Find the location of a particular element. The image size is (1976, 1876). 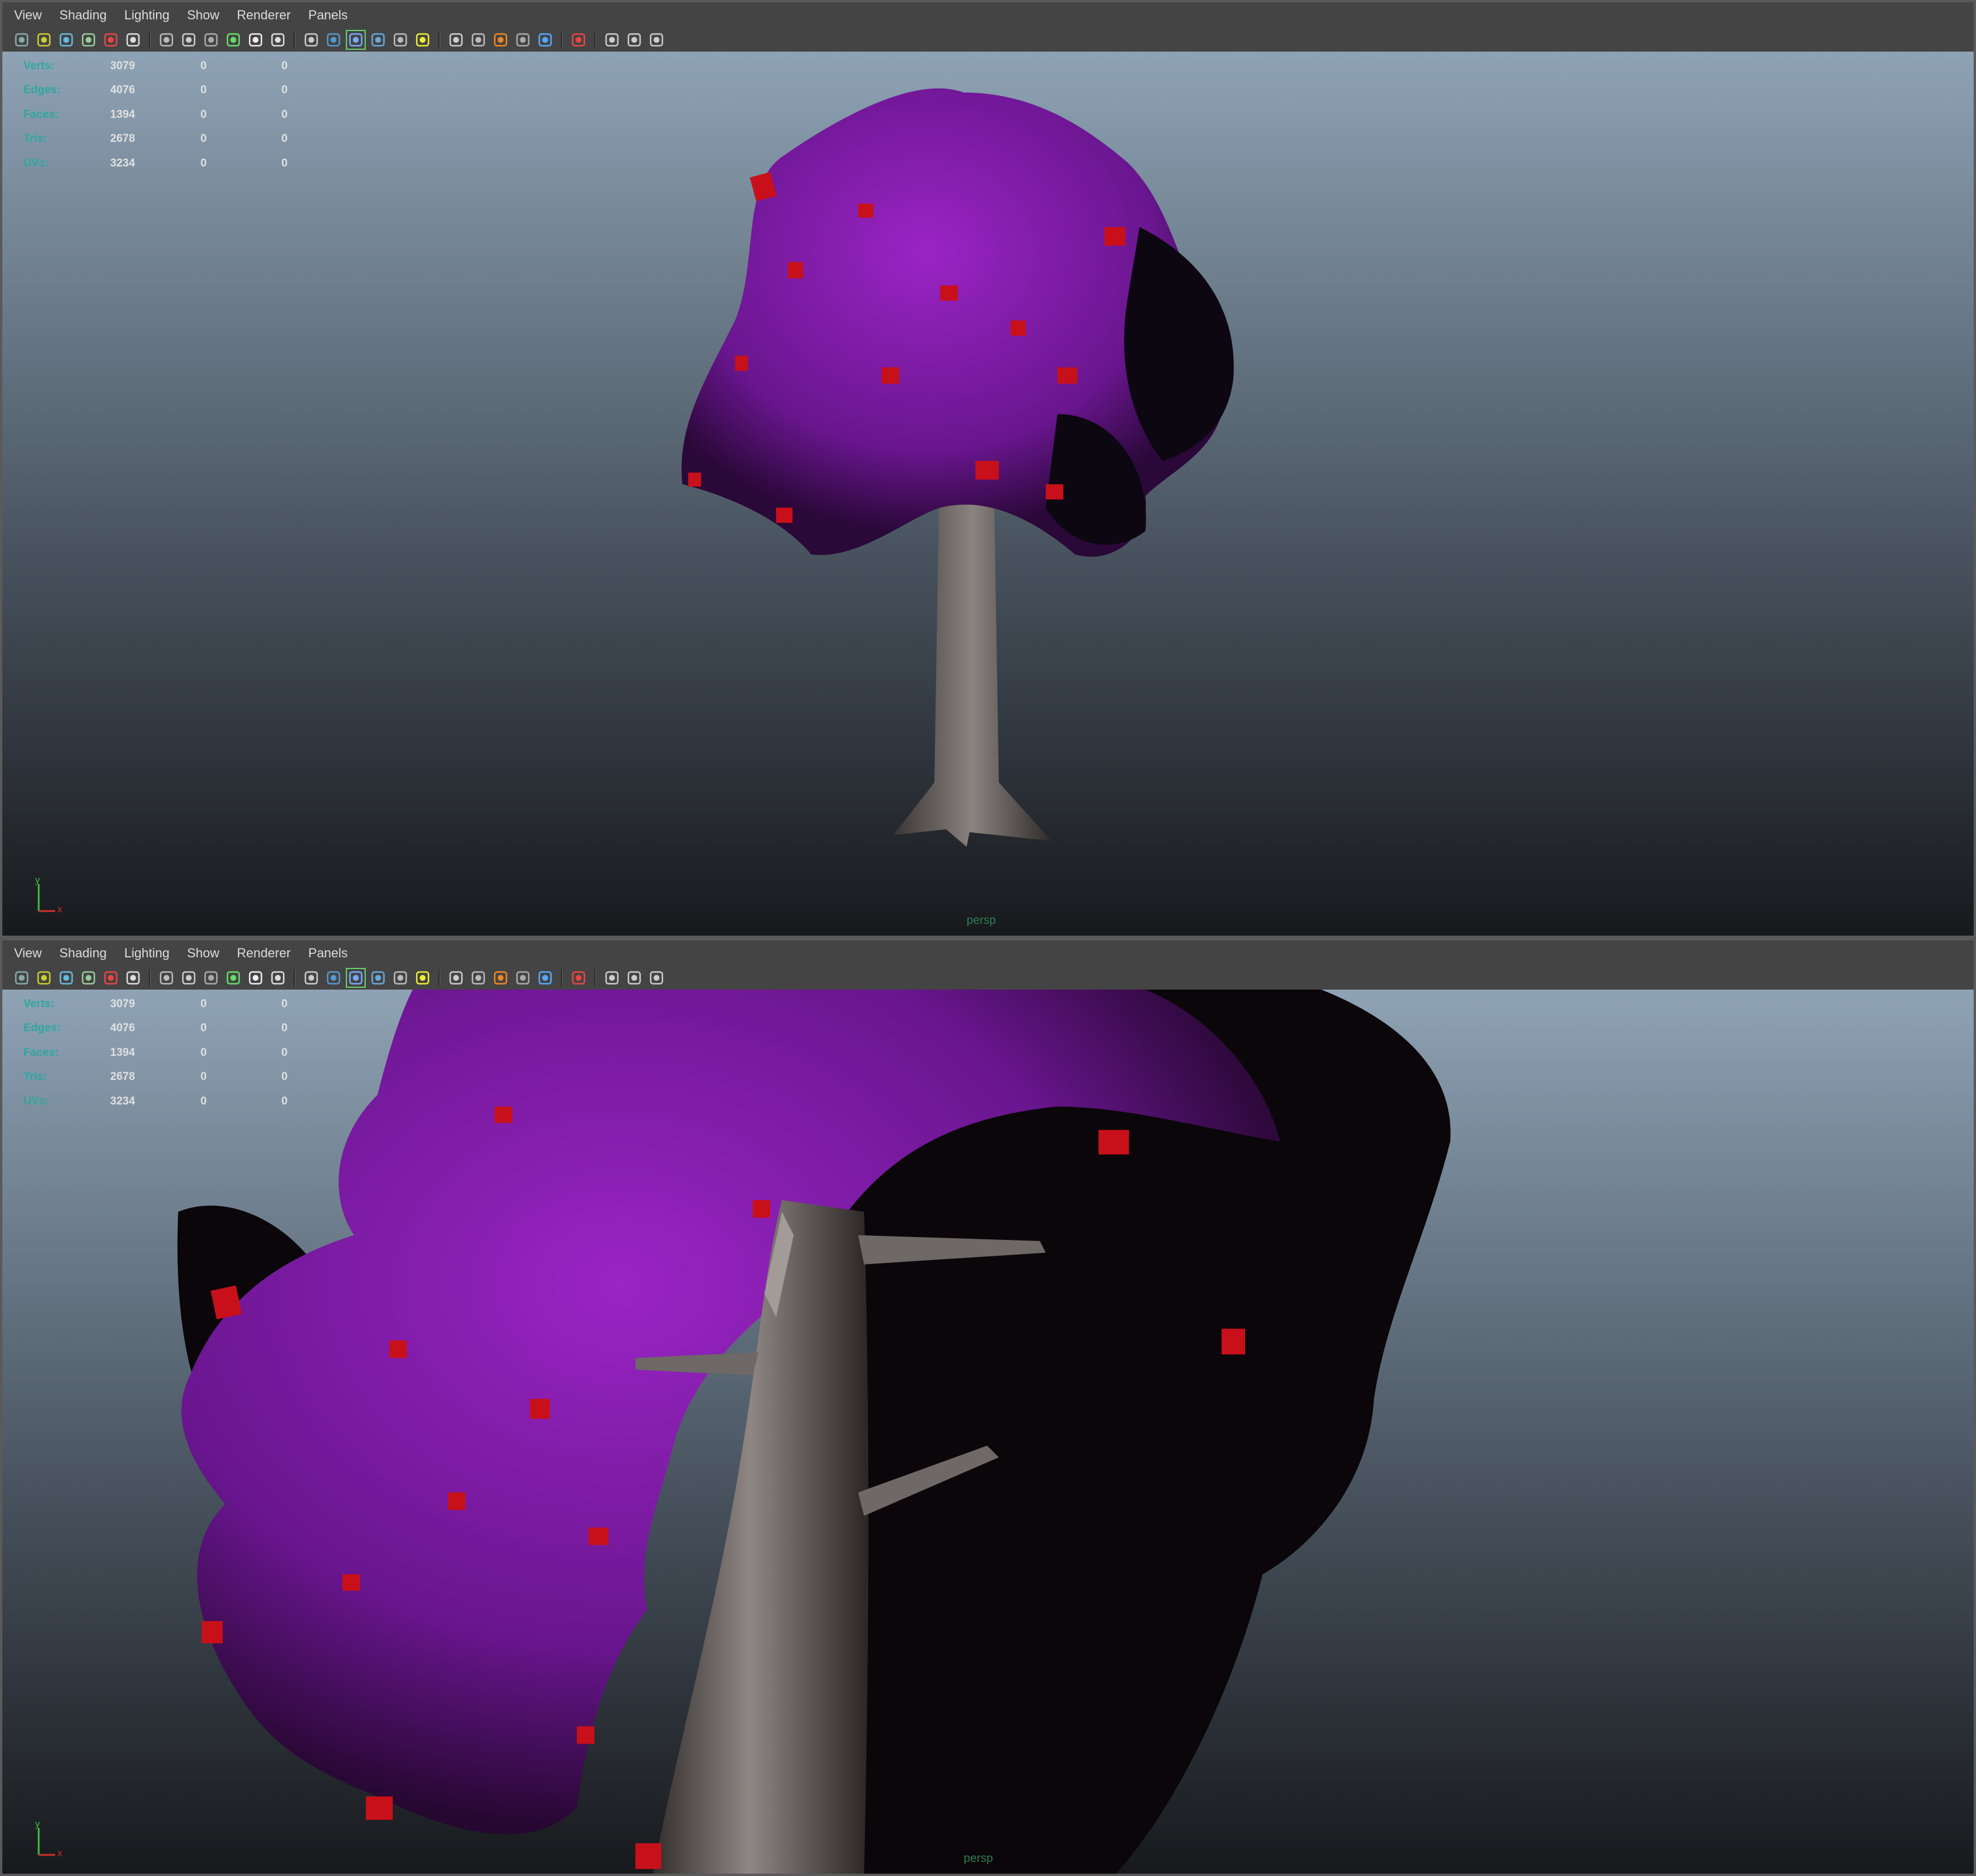

hud-row-tris: Tris: 2678 0 0 is located at coordinates (193, 1077).